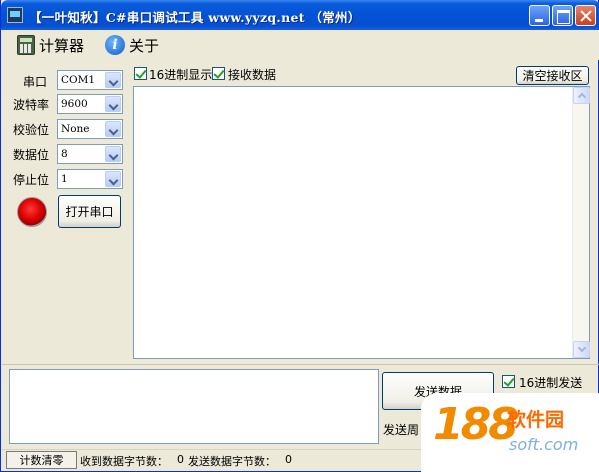 The height and width of the screenshot is (472, 599). Describe the element at coordinates (90, 104) in the screenshot. I see `baud-select: 9600` at that location.